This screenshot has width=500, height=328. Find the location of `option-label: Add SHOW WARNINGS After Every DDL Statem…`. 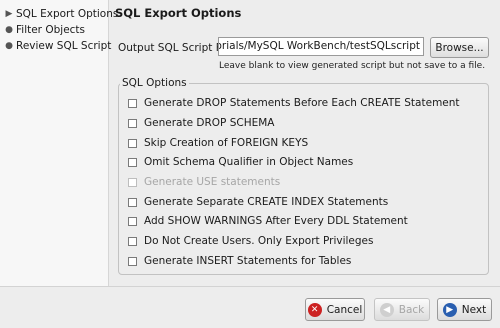

option-label: Add SHOW WARNINGS After Every DDL Statem… is located at coordinates (276, 221).